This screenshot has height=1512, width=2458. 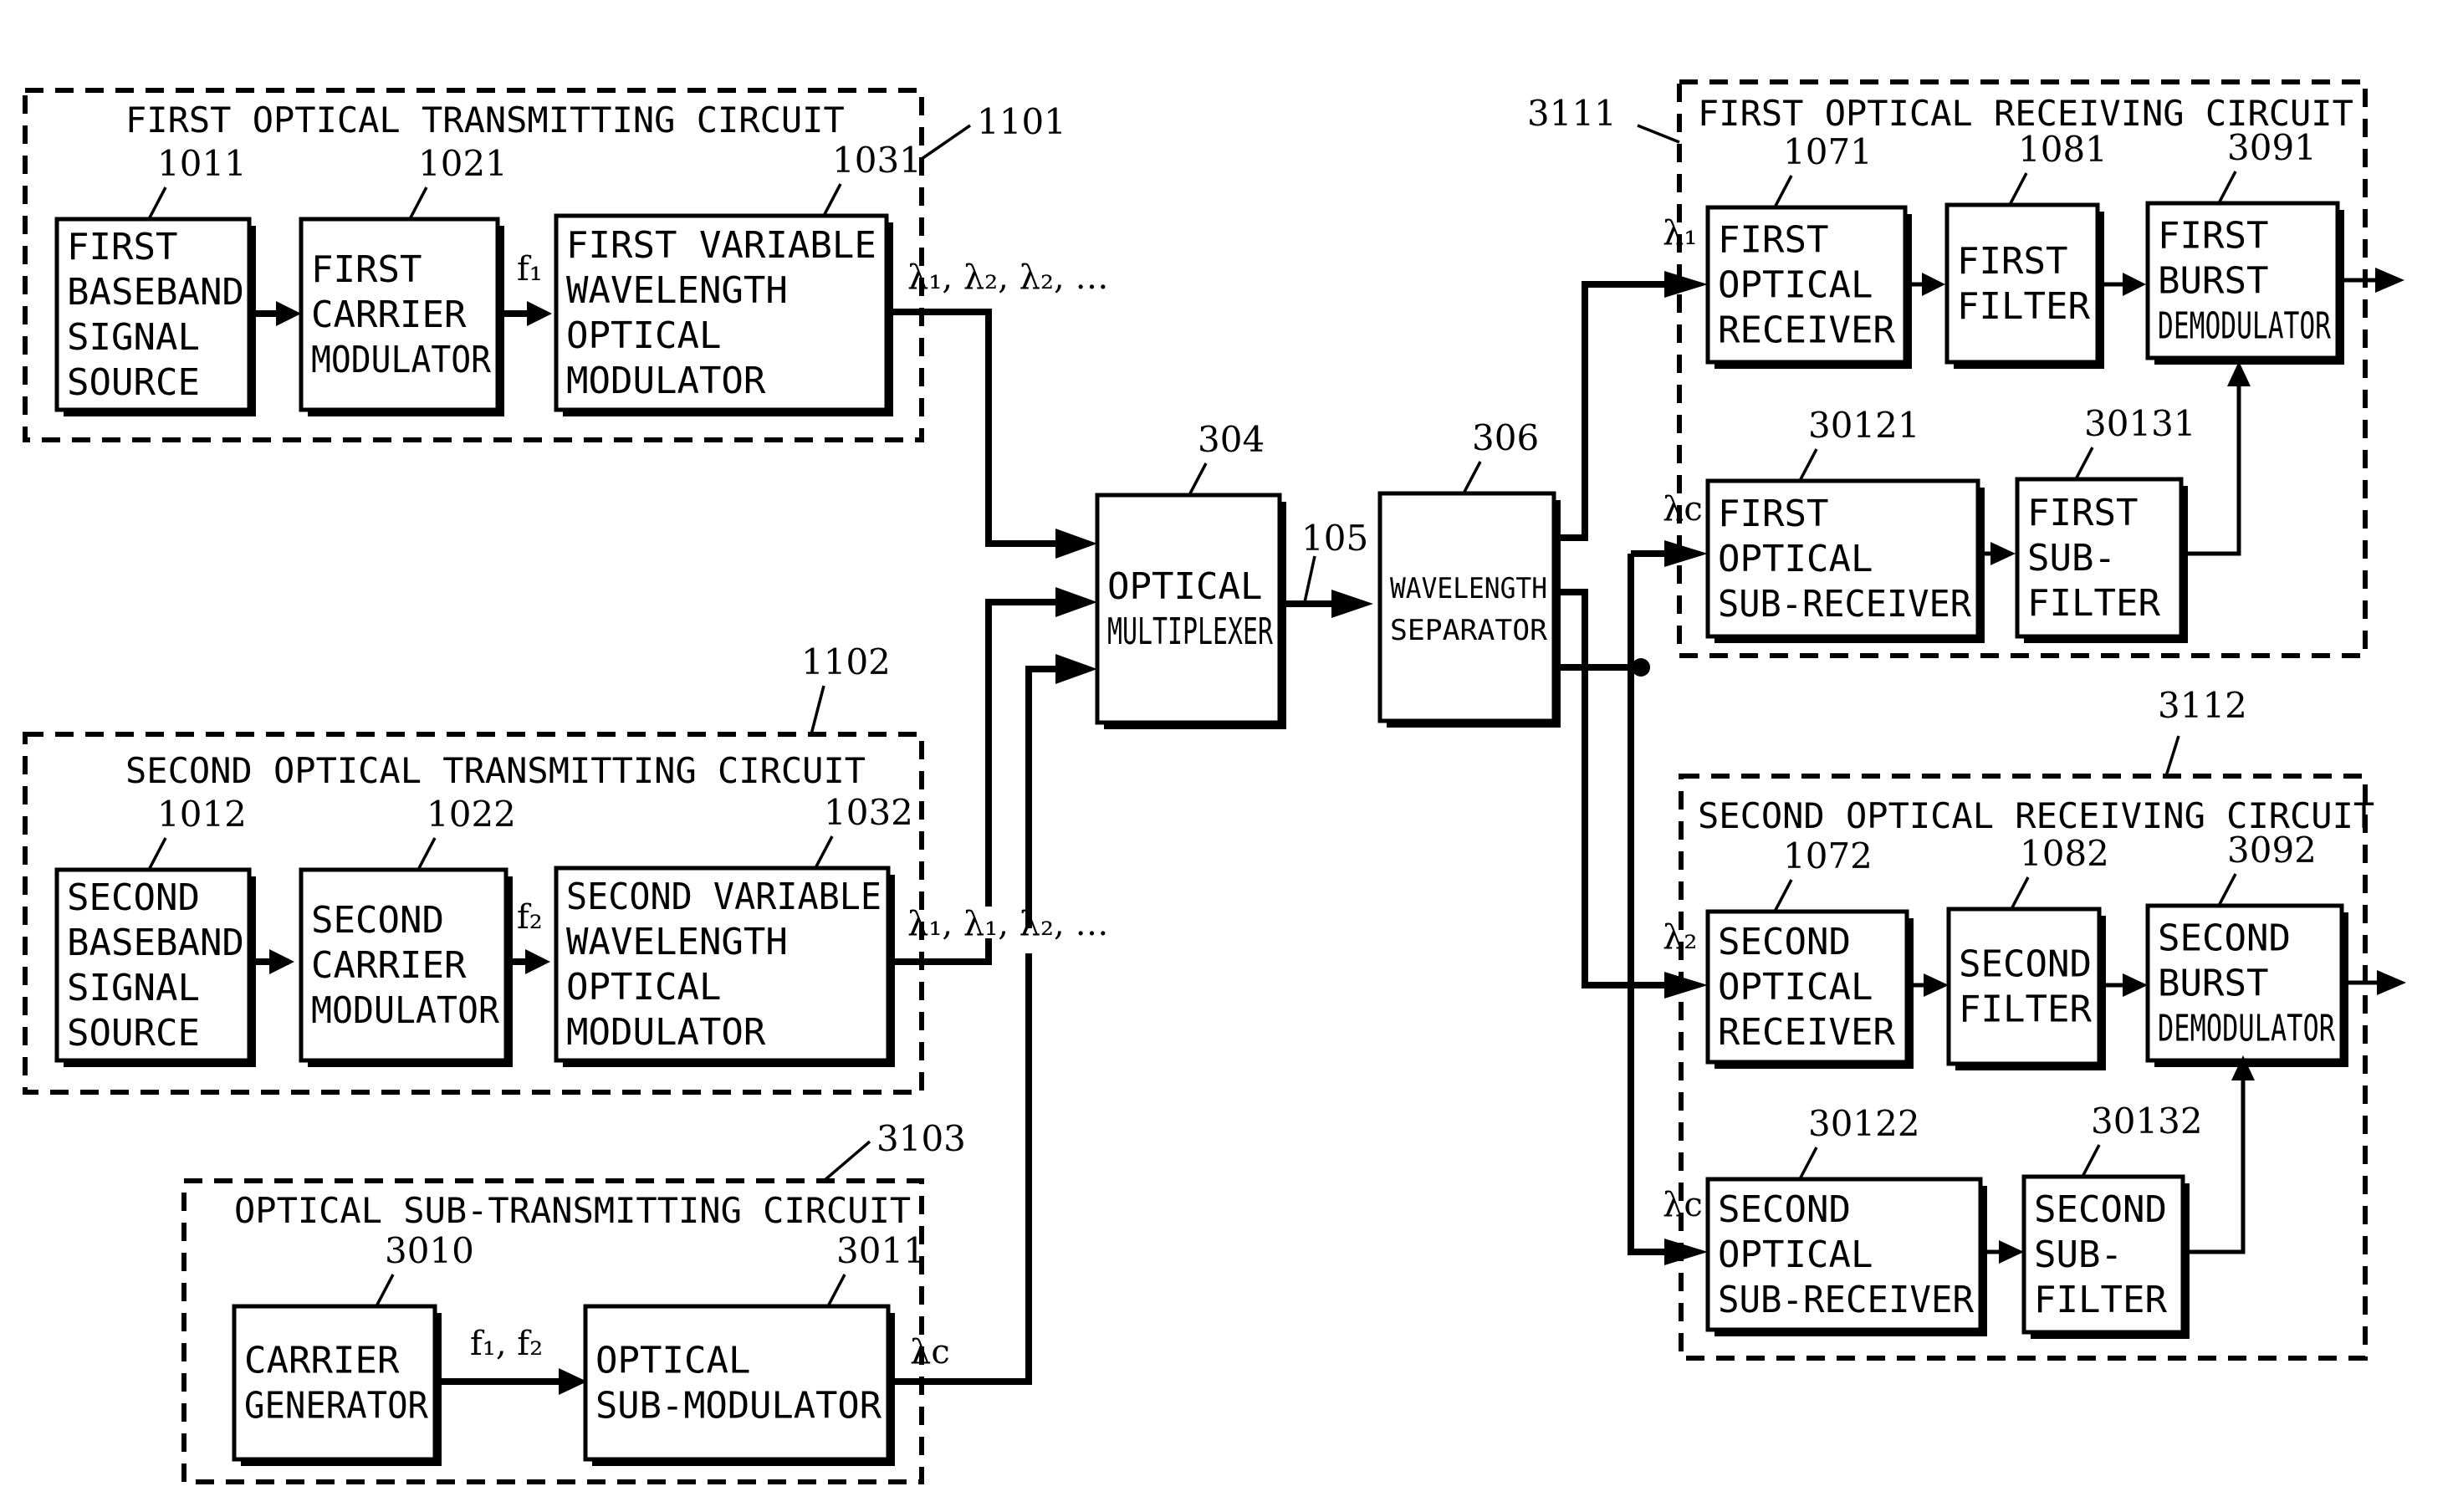 I want to click on ref-label: 1011, so click(x=202, y=163).